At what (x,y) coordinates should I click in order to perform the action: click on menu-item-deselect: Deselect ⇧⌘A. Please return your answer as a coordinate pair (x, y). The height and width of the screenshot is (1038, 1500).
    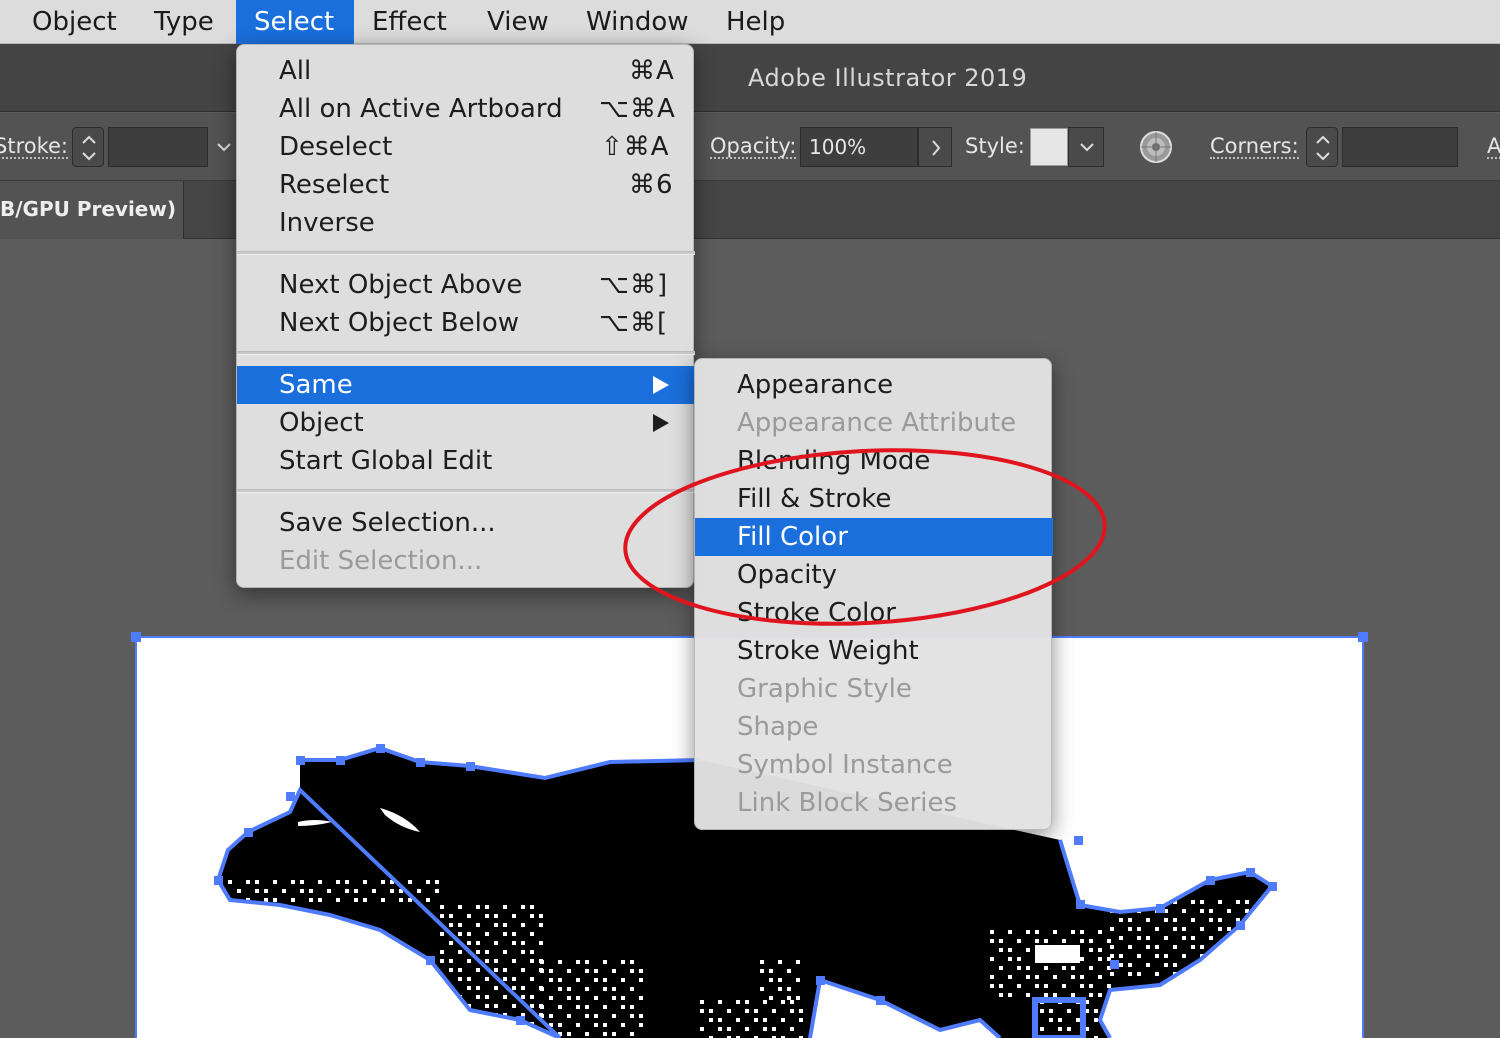
    Looking at the image, I should click on (466, 147).